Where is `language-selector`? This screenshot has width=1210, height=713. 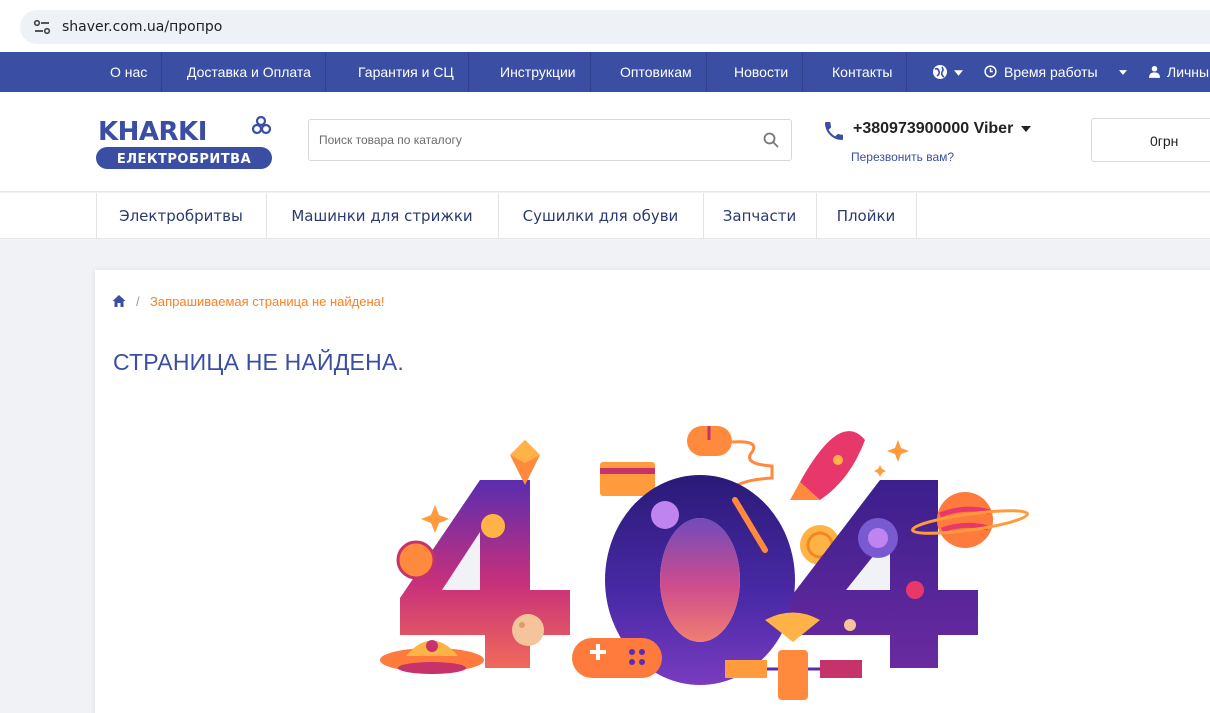
language-selector is located at coordinates (951, 72).